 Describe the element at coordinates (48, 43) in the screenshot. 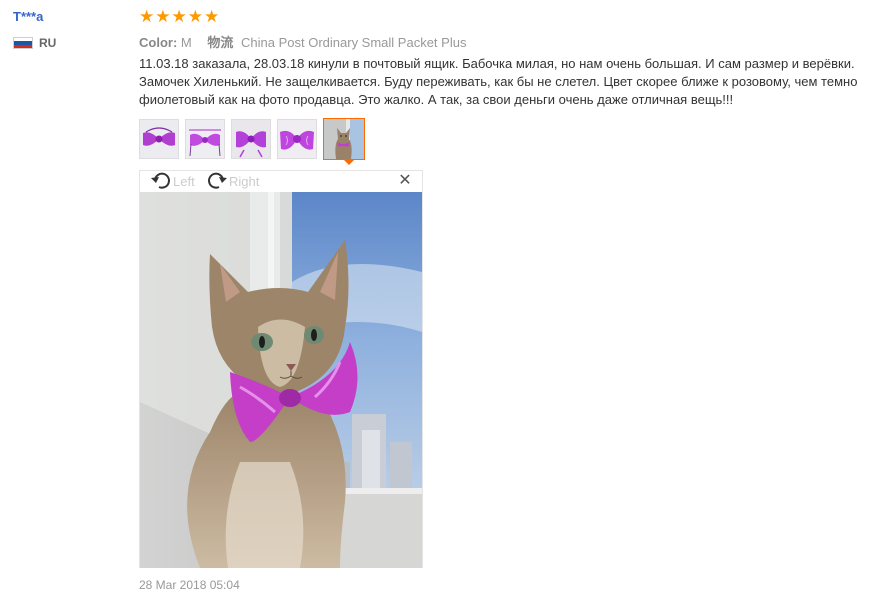

I see `country-code: RU` at that location.